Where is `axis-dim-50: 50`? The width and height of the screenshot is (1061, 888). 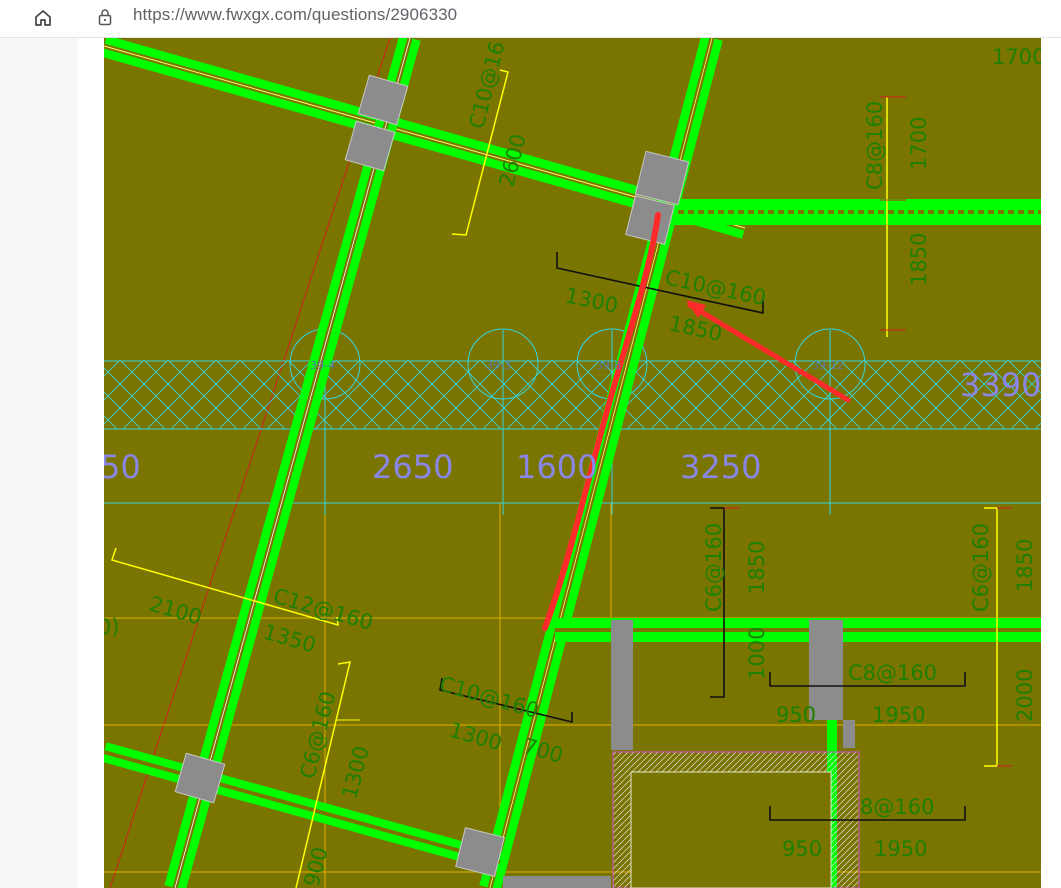 axis-dim-50: 50 is located at coordinates (122, 467).